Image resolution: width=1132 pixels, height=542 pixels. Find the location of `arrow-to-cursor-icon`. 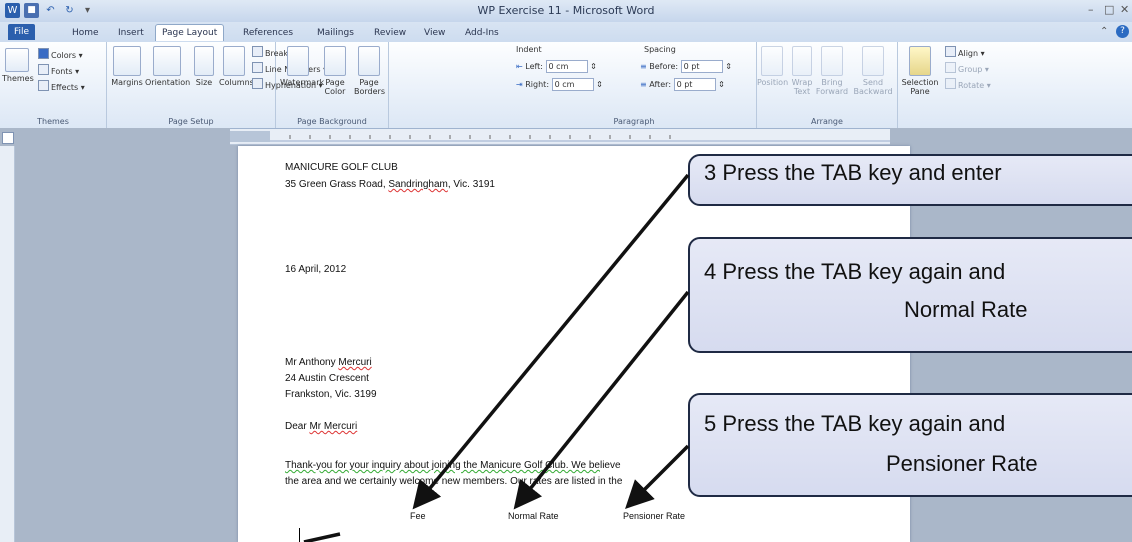

arrow-to-cursor-icon is located at coordinates (322, 537).